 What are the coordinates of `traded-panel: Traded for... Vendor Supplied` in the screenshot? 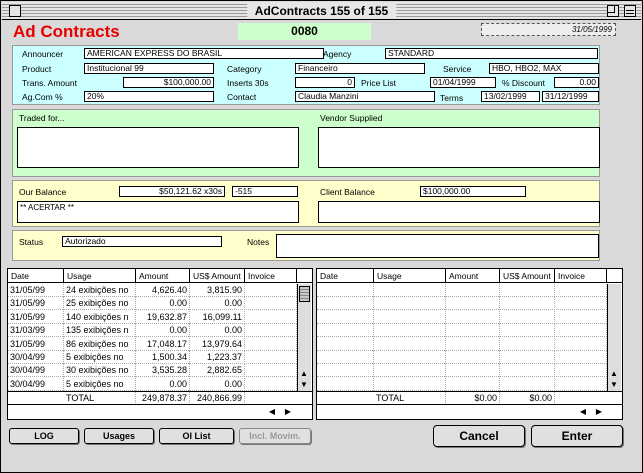 It's located at (306, 143).